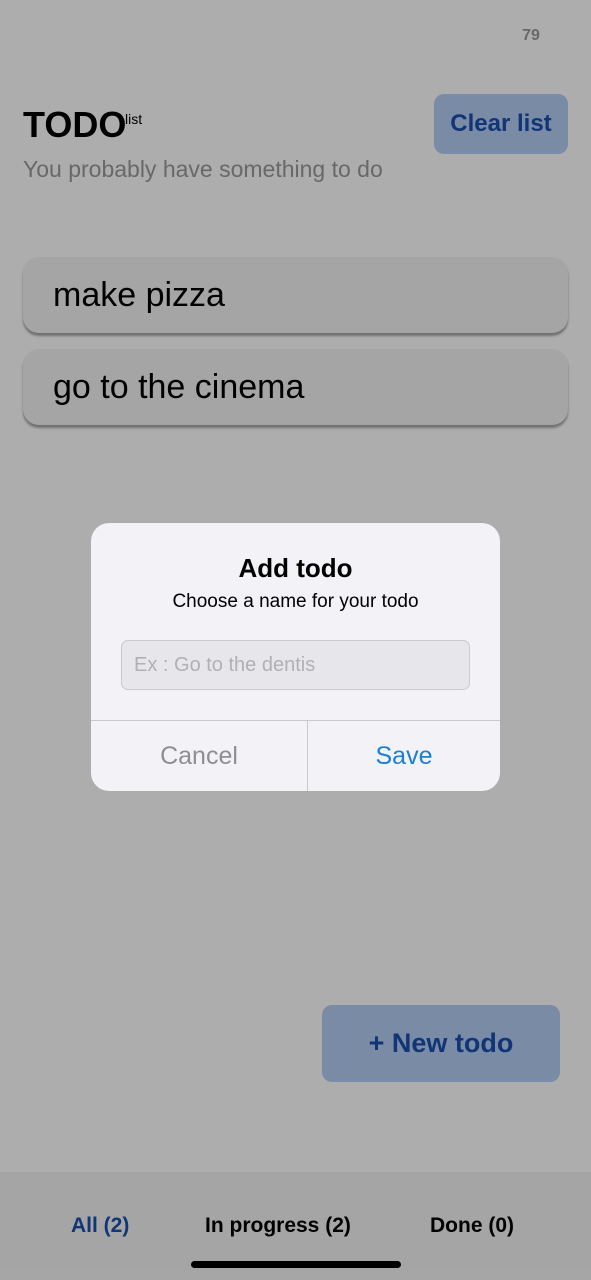  What do you see at coordinates (199, 756) in the screenshot?
I see `cancel-button: Cancel` at bounding box center [199, 756].